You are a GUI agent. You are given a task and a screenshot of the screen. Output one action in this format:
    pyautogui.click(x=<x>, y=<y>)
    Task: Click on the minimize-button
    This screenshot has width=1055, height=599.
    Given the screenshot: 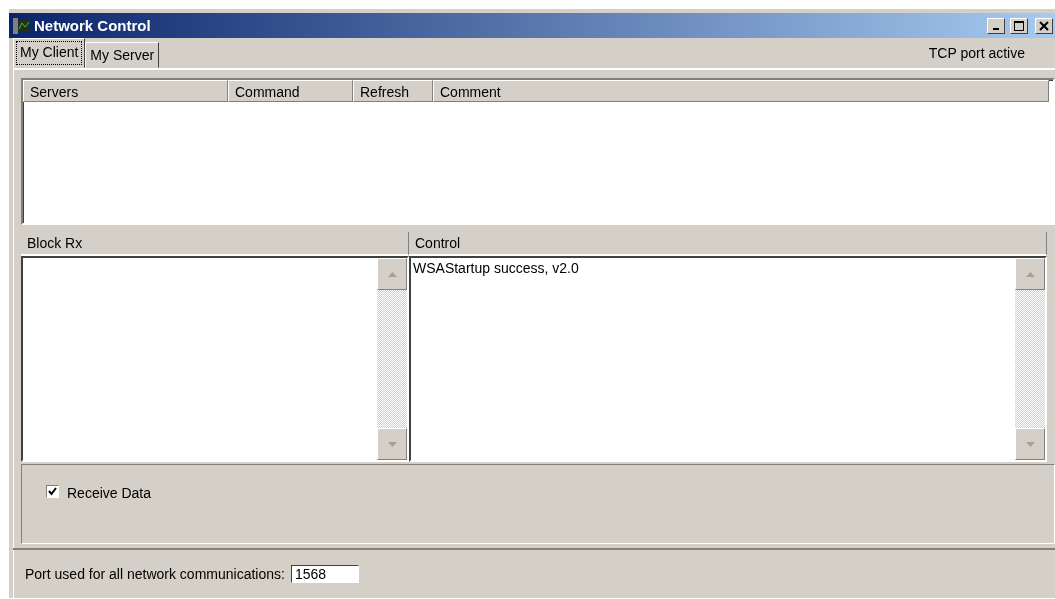 What is the action you would take?
    pyautogui.click(x=996, y=25)
    